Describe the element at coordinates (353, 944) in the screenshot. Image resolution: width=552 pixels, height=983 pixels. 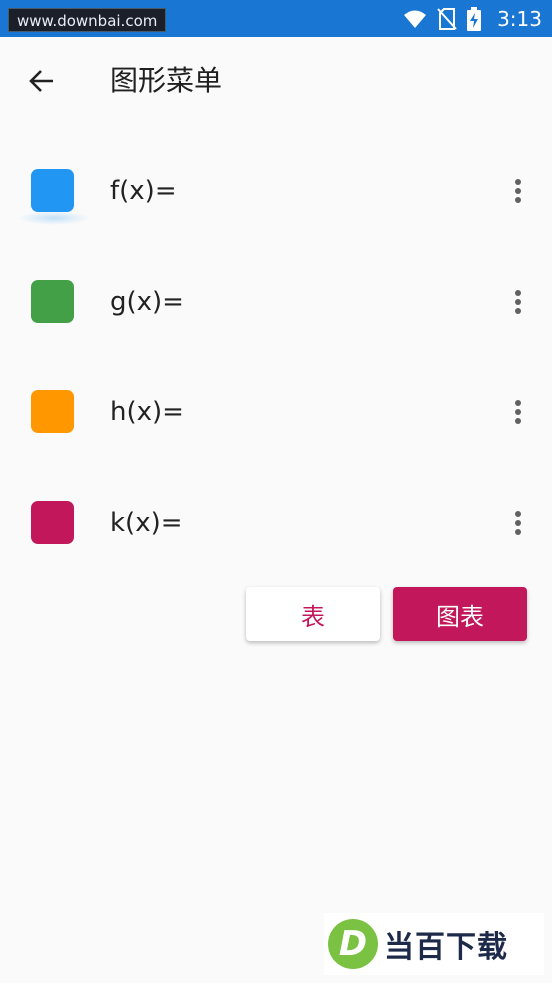
I see `brand-logo: D` at that location.